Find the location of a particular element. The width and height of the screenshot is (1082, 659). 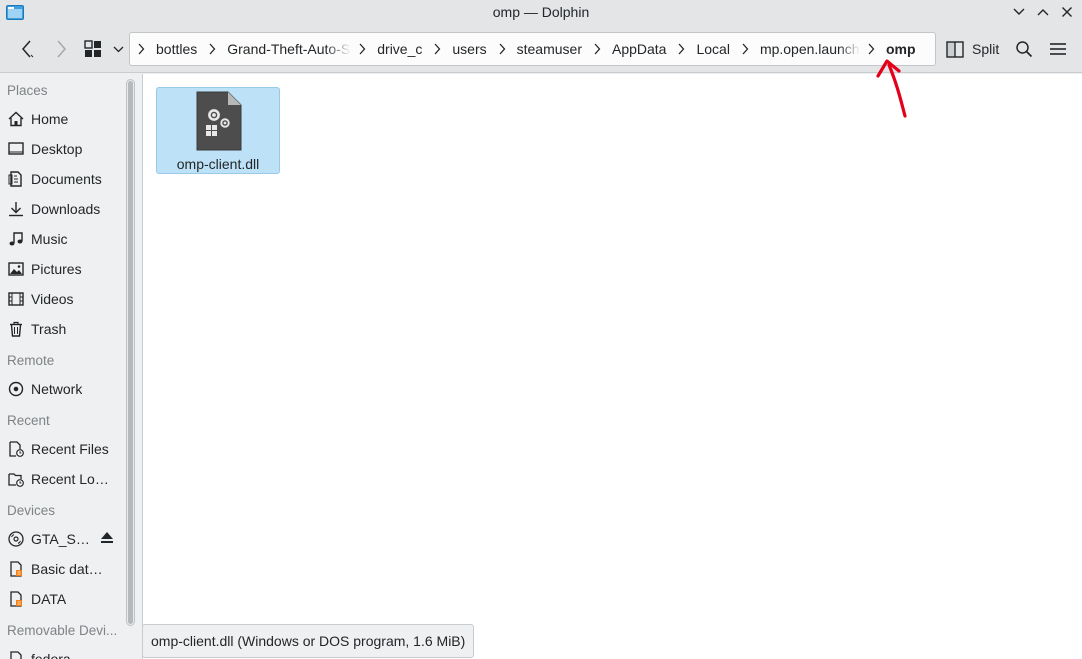

videos-icon is located at coordinates (16, 299).